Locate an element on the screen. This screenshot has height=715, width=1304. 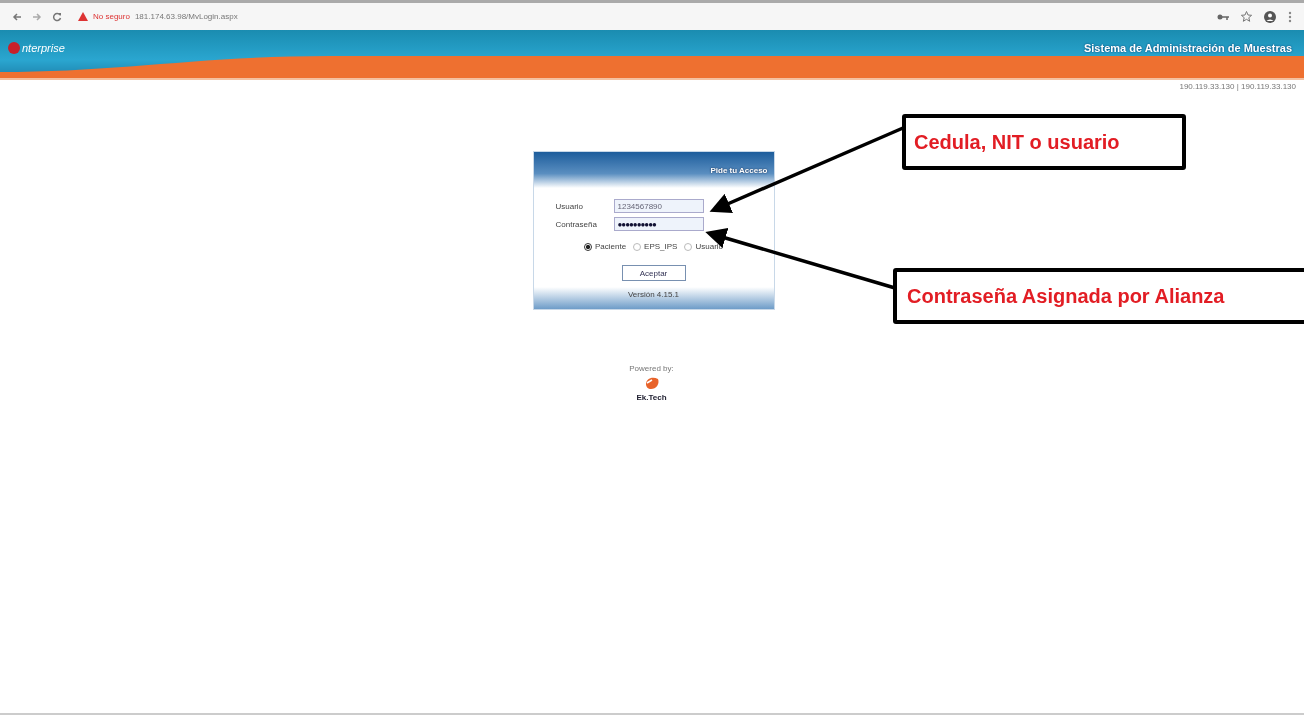
callout-box: Cedula, NIT o usuario is located at coordinates (1044, 142).